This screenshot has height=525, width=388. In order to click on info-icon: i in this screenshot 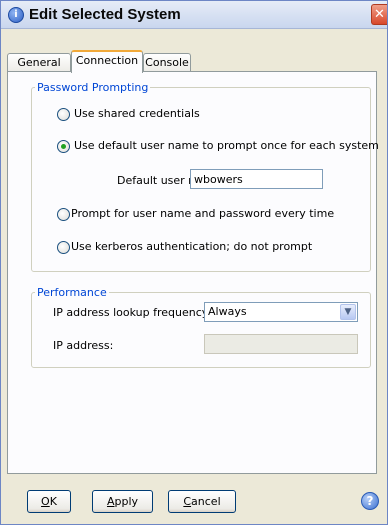, I will do `click(16, 15)`.